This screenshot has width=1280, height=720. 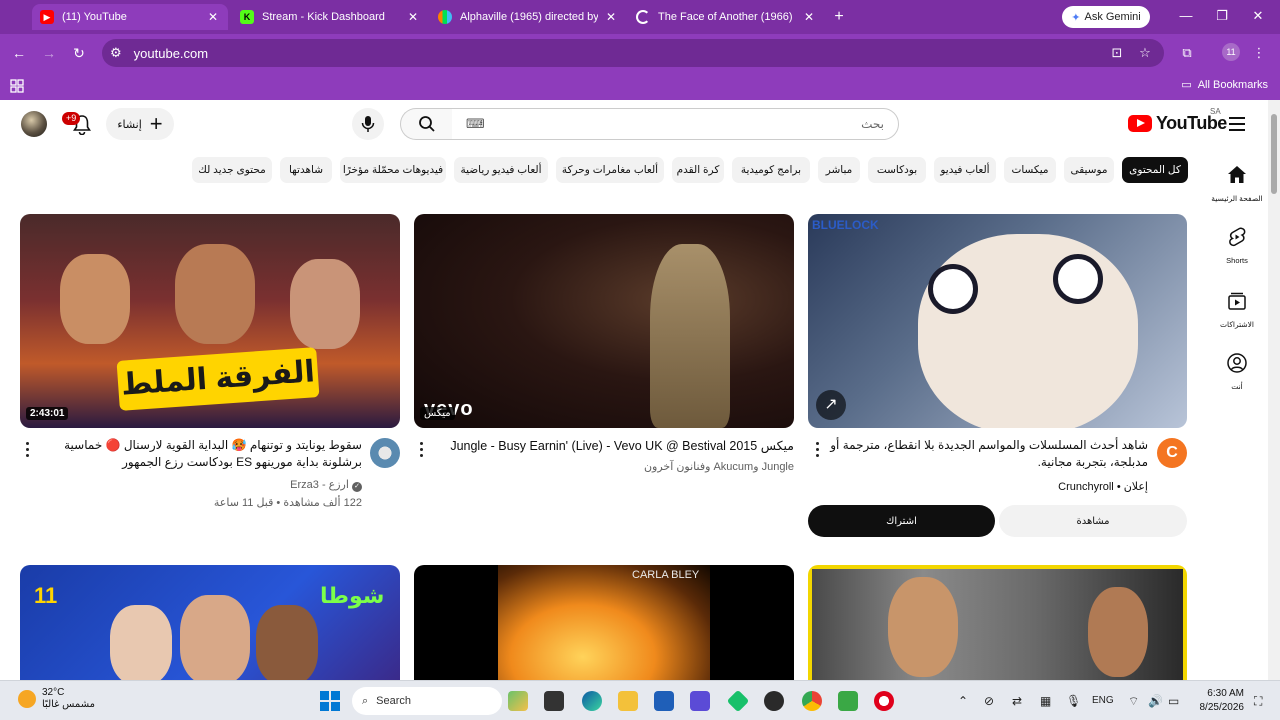 I want to click on store-icon, so click(x=664, y=701).